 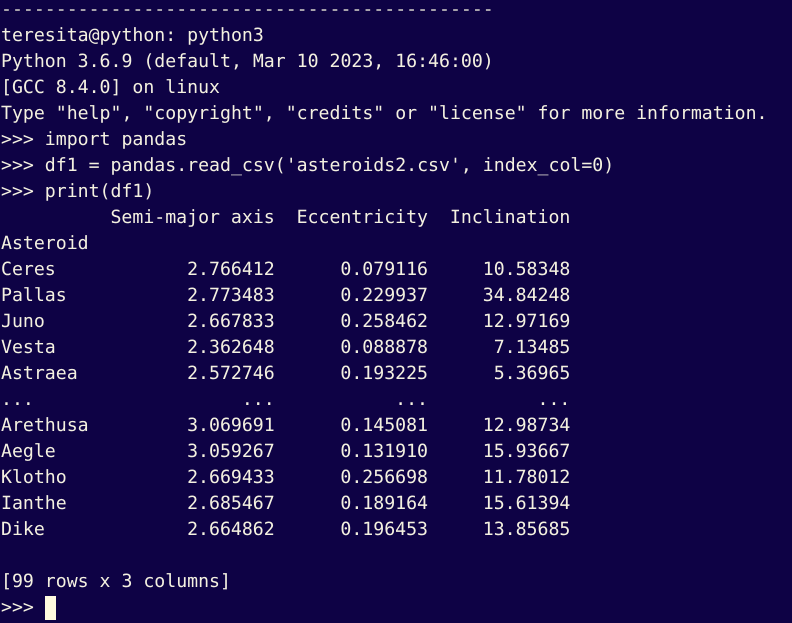 What do you see at coordinates (29, 348) in the screenshot?
I see `row-label: Vesta` at bounding box center [29, 348].